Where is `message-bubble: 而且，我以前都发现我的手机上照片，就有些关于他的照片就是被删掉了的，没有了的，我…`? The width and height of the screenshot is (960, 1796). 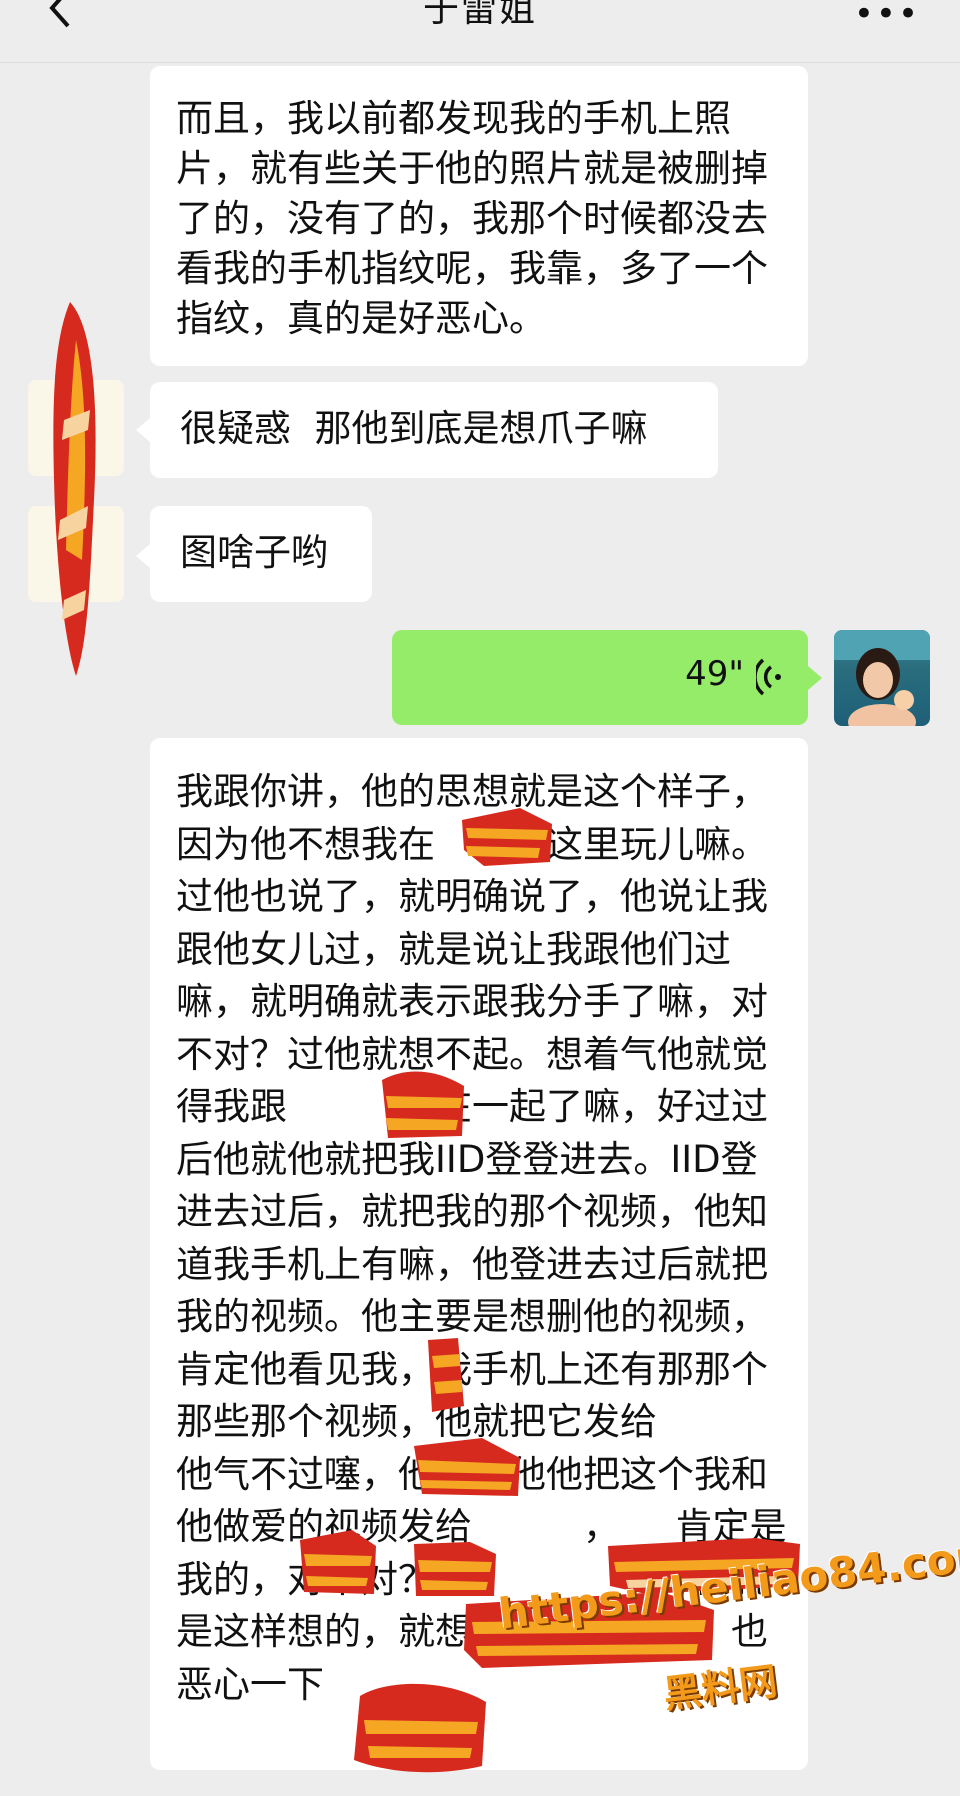 message-bubble: 而且，我以前都发现我的手机上照片，就有些关于他的照片就是被删掉了的，没有了的，我… is located at coordinates (479, 216).